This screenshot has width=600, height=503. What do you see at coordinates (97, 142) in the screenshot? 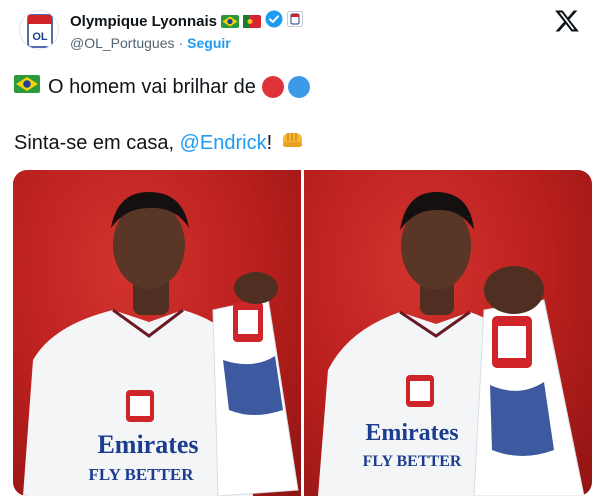
I see `tweet-text-welcome: Sinta-se em casa,` at bounding box center [97, 142].